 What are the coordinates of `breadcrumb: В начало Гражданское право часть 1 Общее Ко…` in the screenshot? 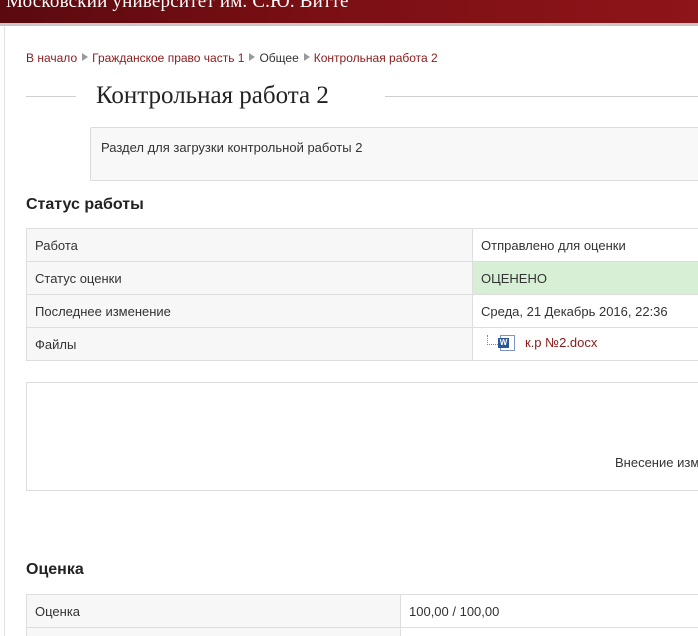 It's located at (232, 58).